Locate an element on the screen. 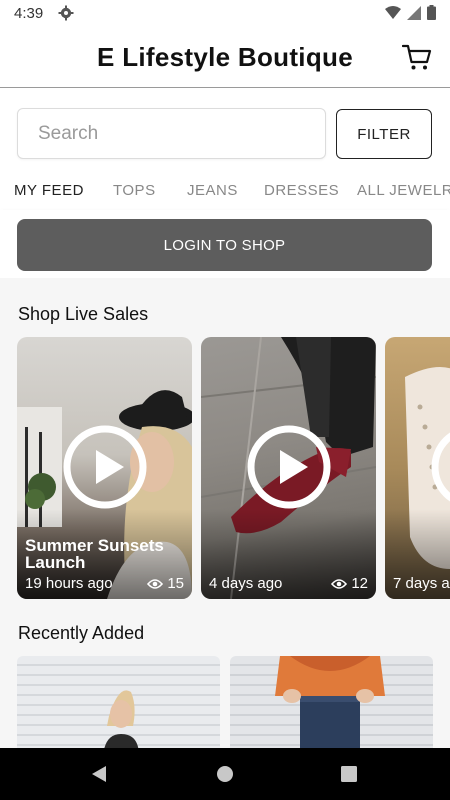 Image resolution: width=450 pixels, height=800 pixels. cart-button is located at coordinates (416, 57).